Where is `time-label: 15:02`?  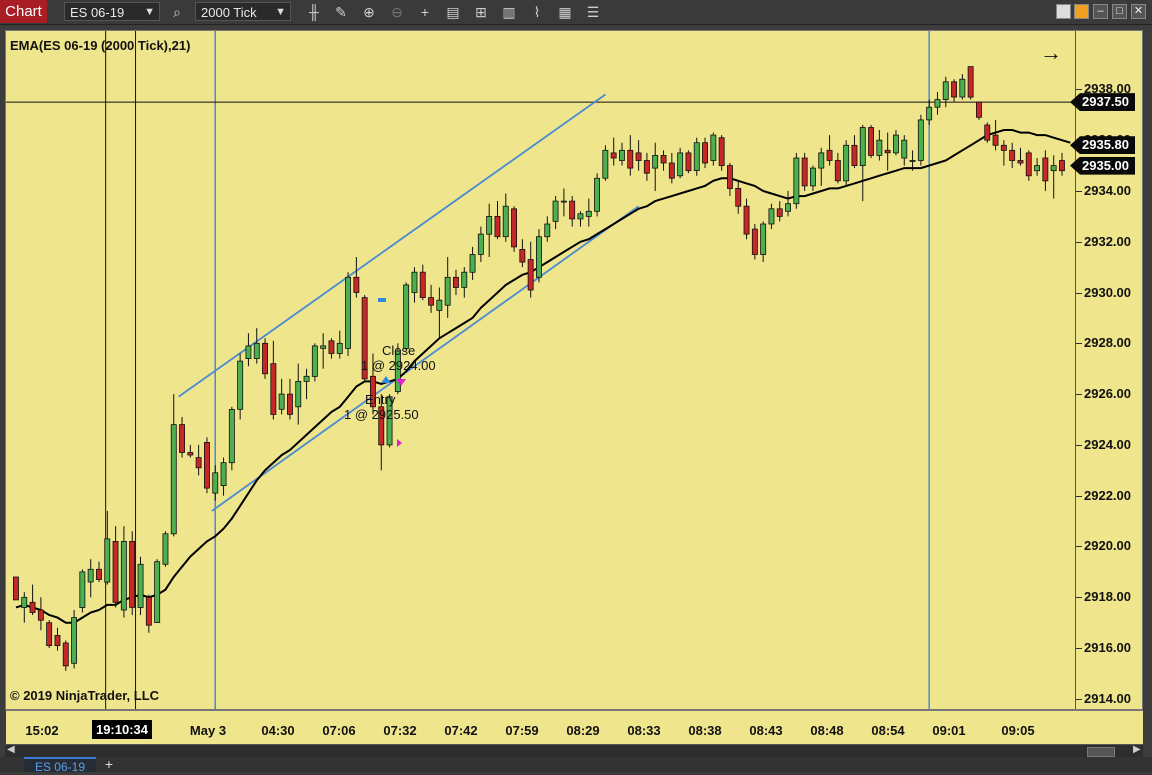
time-label: 15:02 is located at coordinates (42, 730).